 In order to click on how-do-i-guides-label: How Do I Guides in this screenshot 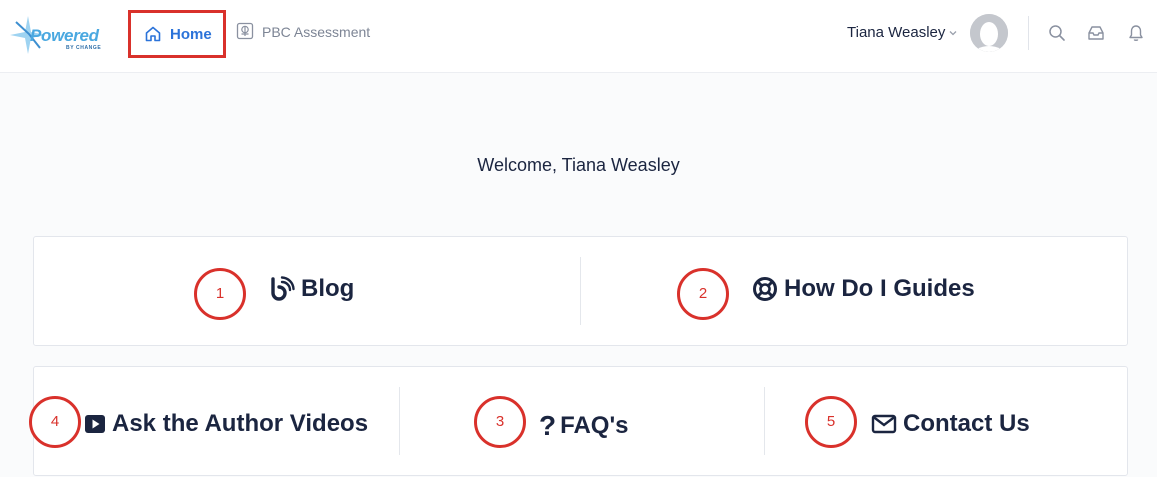, I will do `click(879, 288)`.